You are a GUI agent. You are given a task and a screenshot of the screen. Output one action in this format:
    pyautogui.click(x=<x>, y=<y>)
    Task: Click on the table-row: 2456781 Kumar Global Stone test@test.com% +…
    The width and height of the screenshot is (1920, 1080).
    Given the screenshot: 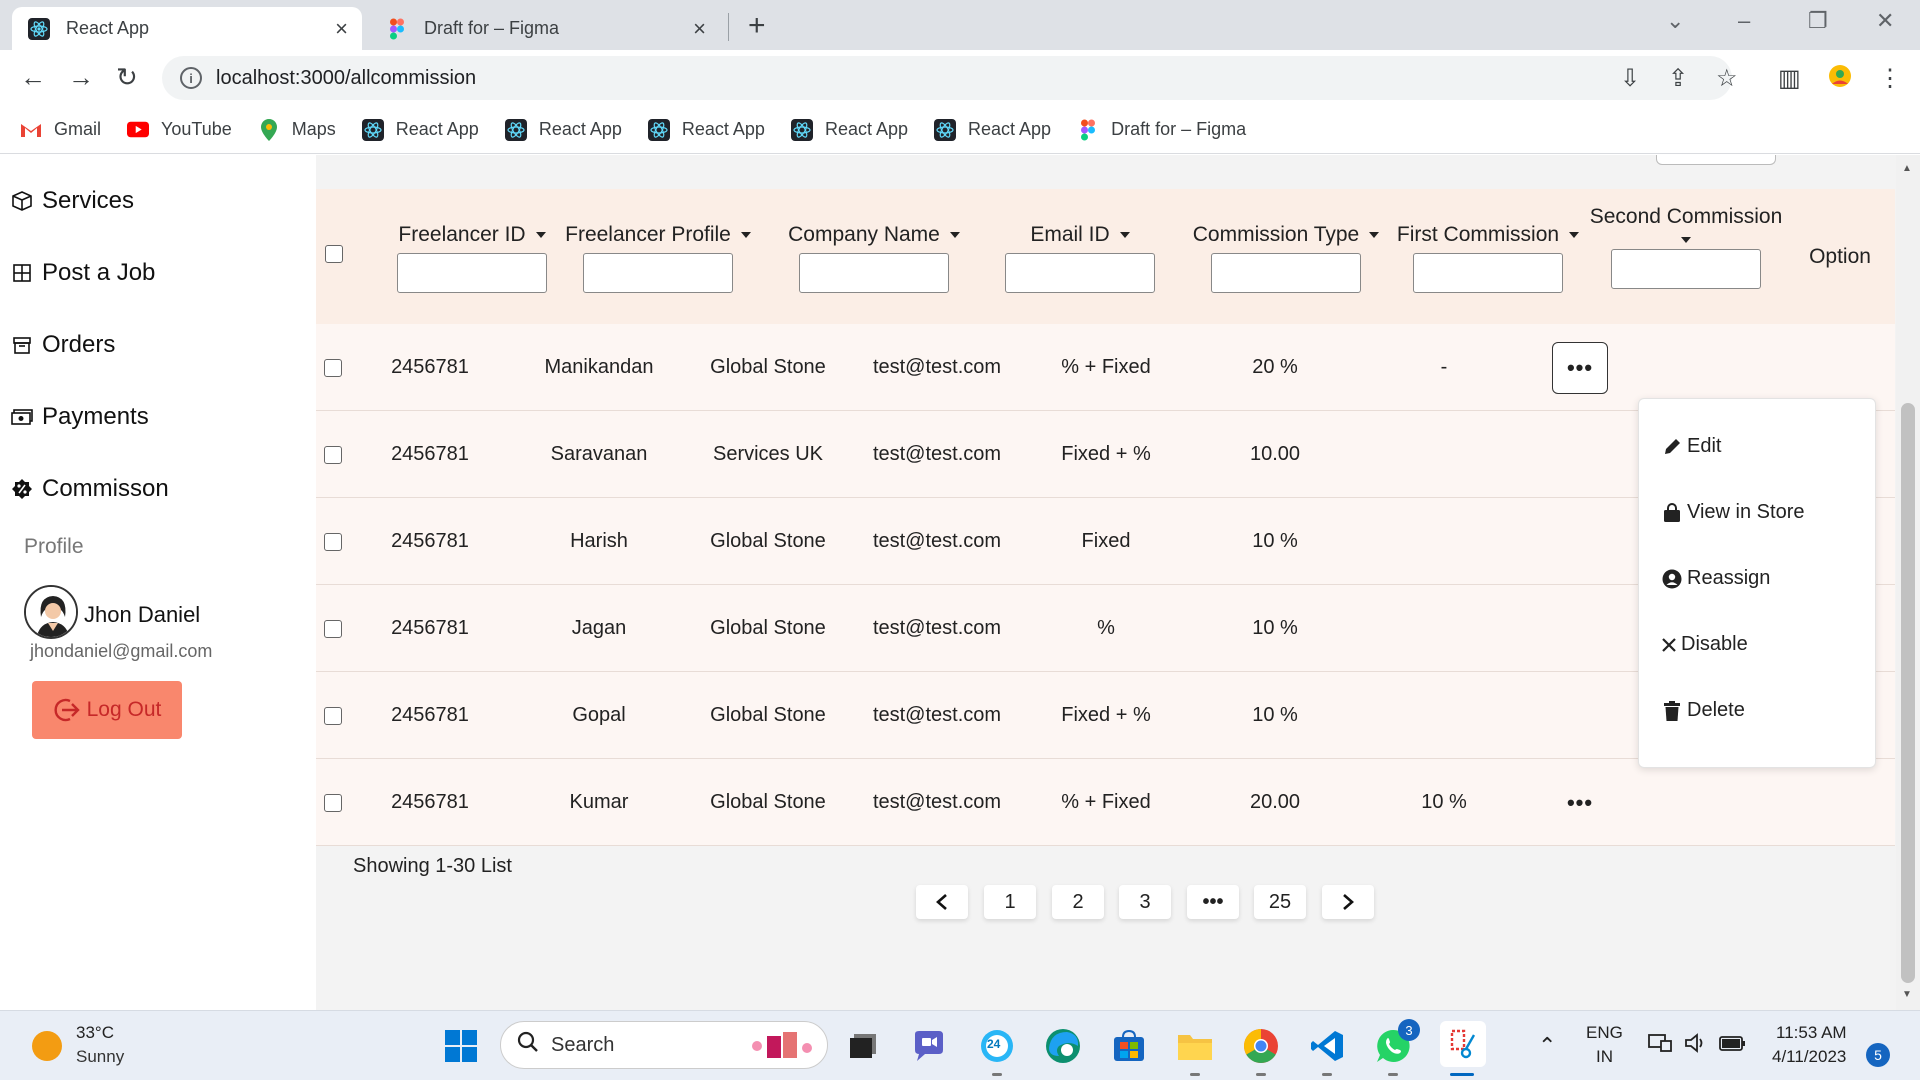 What is the action you would take?
    pyautogui.click(x=1105, y=802)
    